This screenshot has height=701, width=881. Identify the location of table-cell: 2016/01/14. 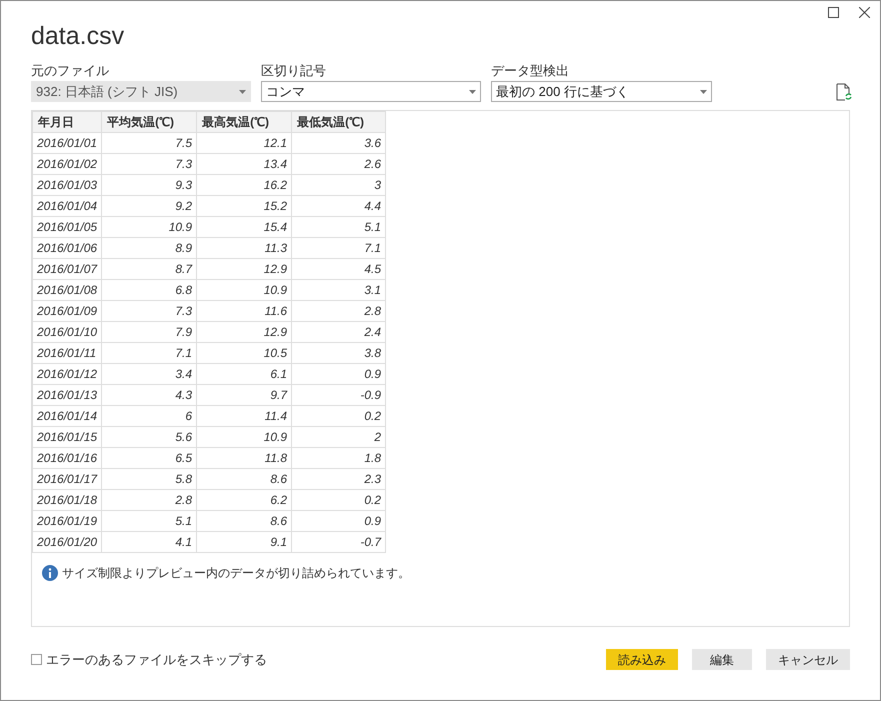
(67, 416).